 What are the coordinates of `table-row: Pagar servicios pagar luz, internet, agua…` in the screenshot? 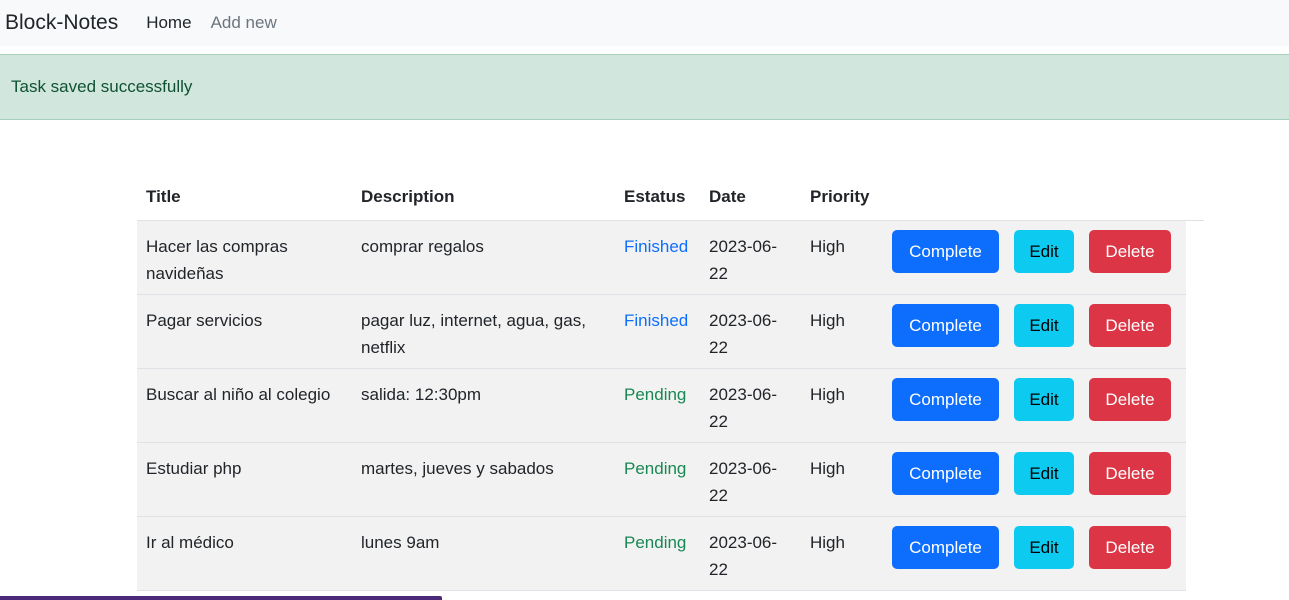 It's located at (670, 331).